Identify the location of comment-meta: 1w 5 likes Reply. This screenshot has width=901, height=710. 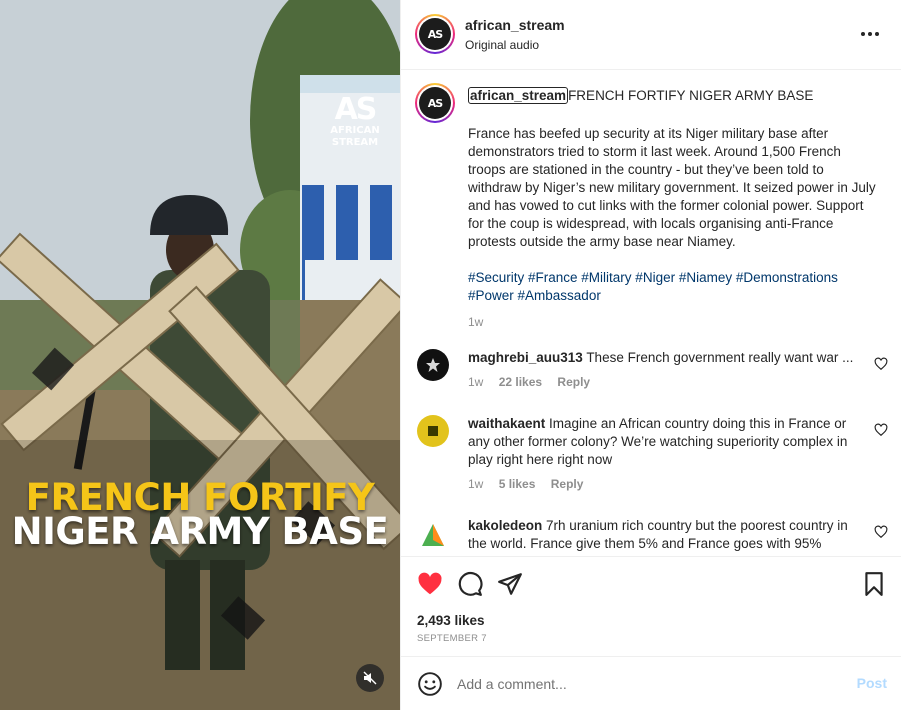
(531, 484).